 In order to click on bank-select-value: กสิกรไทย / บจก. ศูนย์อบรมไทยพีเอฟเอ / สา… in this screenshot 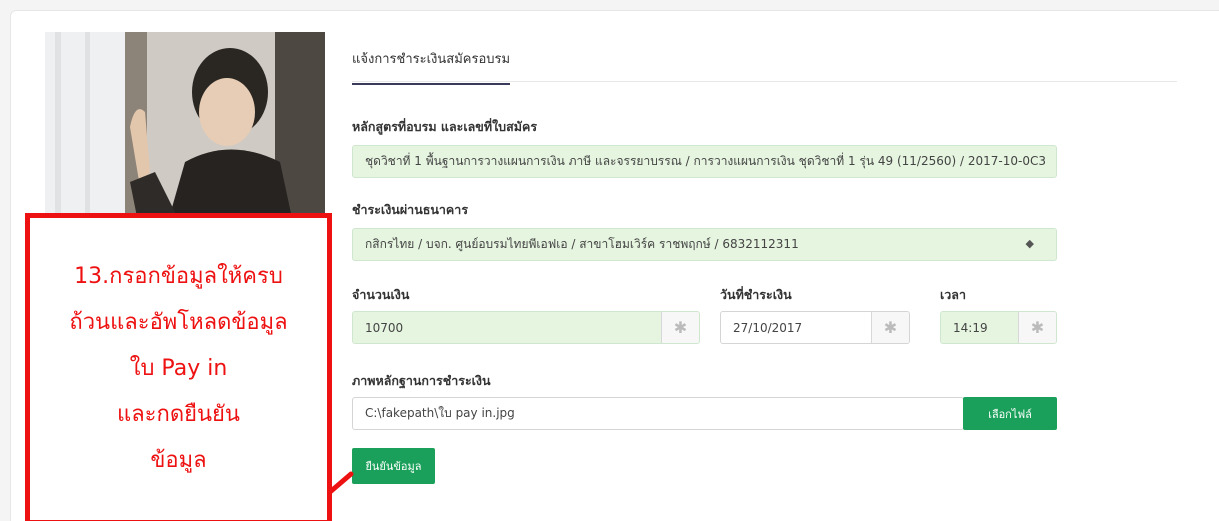, I will do `click(582, 244)`.